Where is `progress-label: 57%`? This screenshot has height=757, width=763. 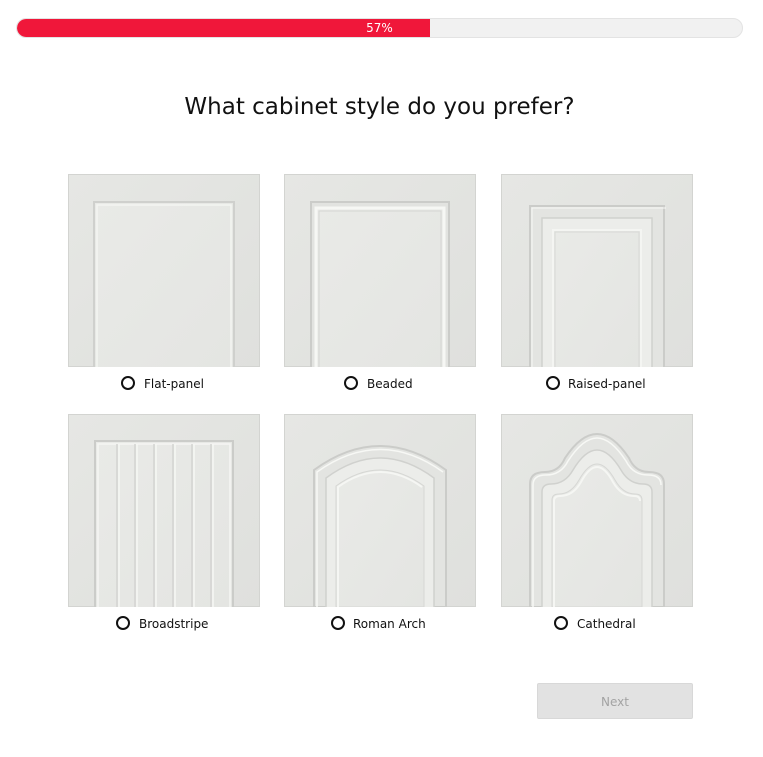
progress-label: 57% is located at coordinates (379, 28).